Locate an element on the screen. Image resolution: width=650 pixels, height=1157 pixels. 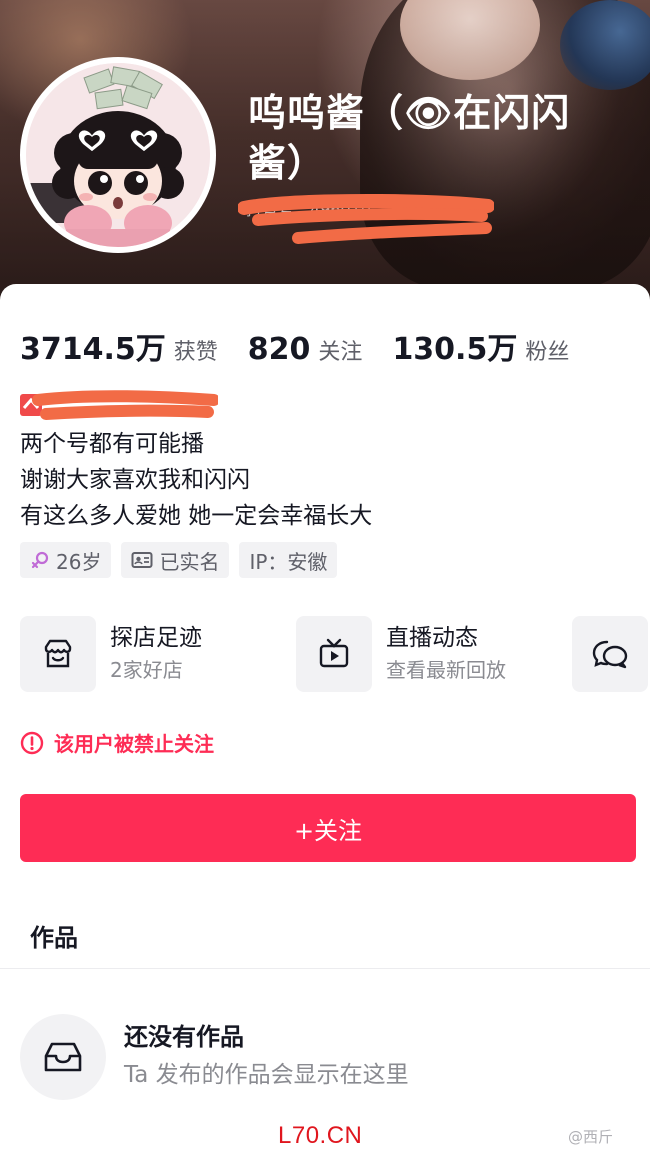
empty-works-state: 还没有作品 Ta 发布的作品会显示在这里 is located at coordinates (214, 1057).